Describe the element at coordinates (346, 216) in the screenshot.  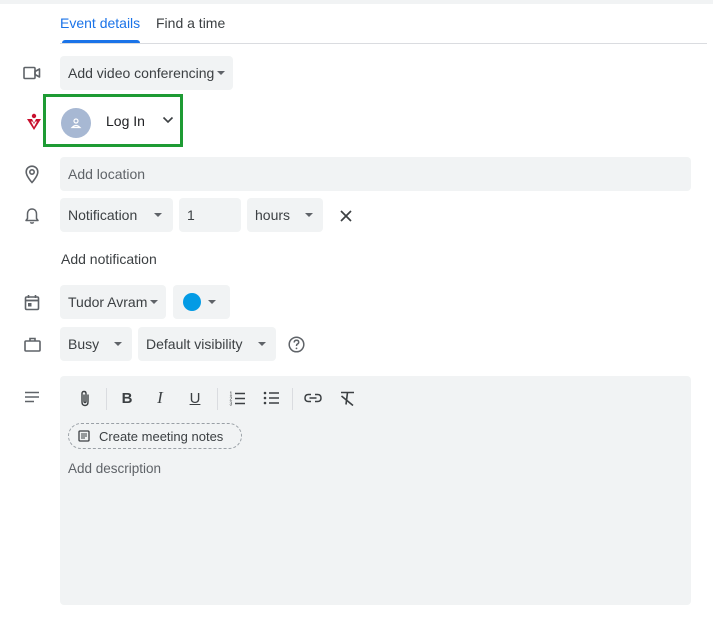
I see `remove-notification-close-icon` at that location.